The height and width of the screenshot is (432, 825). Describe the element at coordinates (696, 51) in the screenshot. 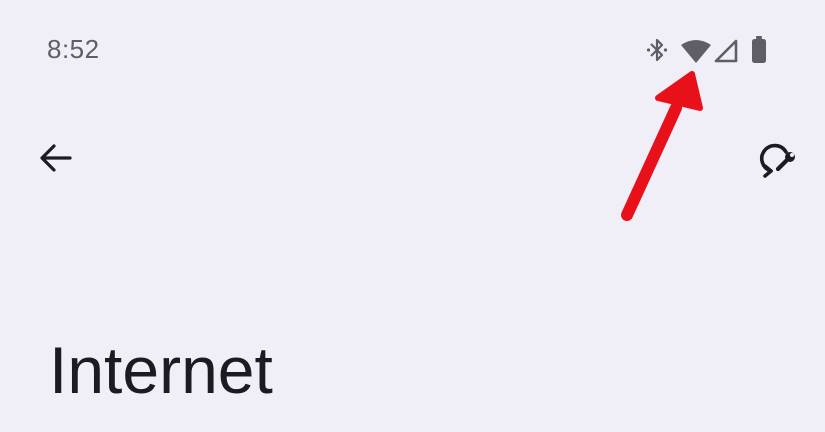

I see `wifi-icon` at that location.